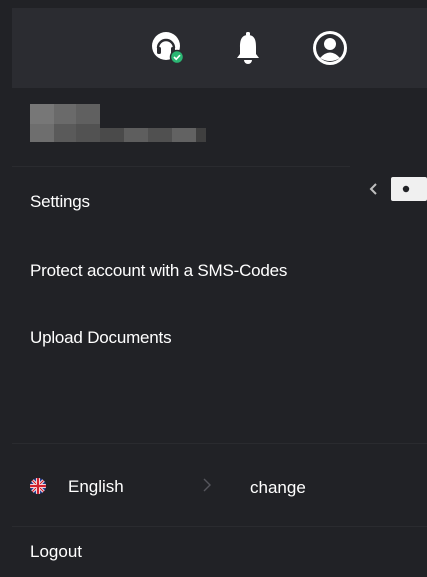 The image size is (427, 577). I want to click on headset-icon, so click(168, 48).